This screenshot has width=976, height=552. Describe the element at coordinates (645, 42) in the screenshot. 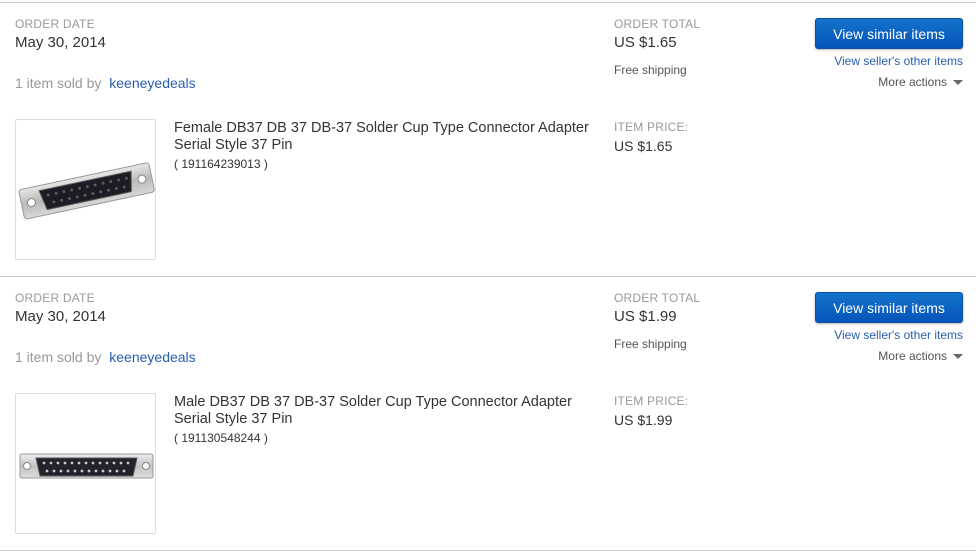

I see `order-total: US $1.65` at that location.